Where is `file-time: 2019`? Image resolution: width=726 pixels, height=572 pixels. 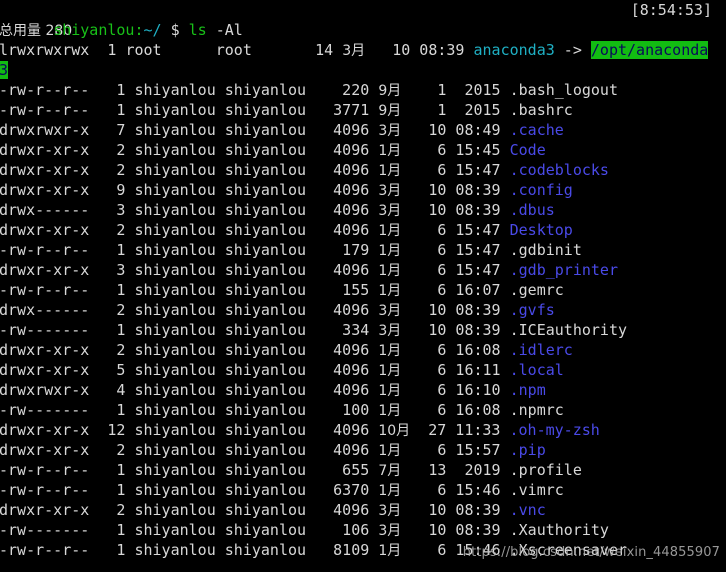 file-time: 2019 is located at coordinates (478, 470).